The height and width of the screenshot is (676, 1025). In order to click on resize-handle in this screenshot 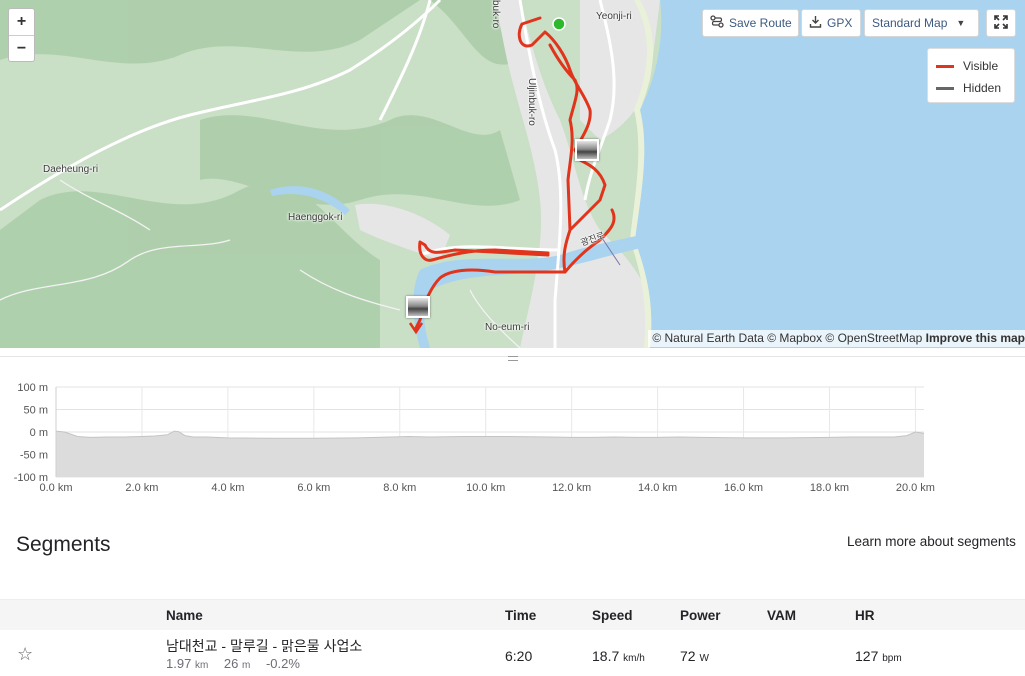, I will do `click(512, 354)`.